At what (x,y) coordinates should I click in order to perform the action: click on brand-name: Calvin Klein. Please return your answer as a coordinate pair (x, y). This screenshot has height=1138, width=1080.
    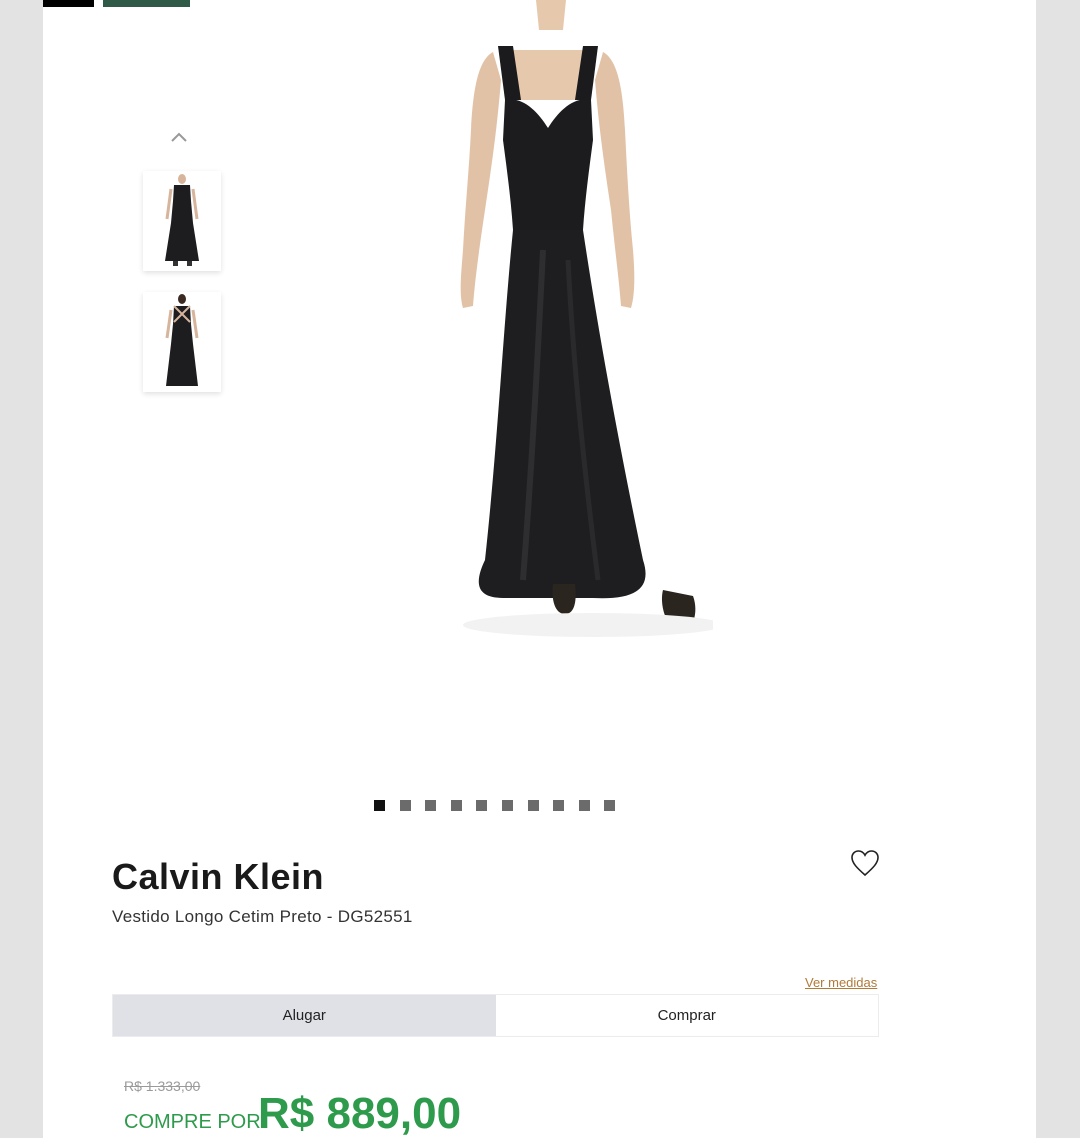
    Looking at the image, I should click on (218, 876).